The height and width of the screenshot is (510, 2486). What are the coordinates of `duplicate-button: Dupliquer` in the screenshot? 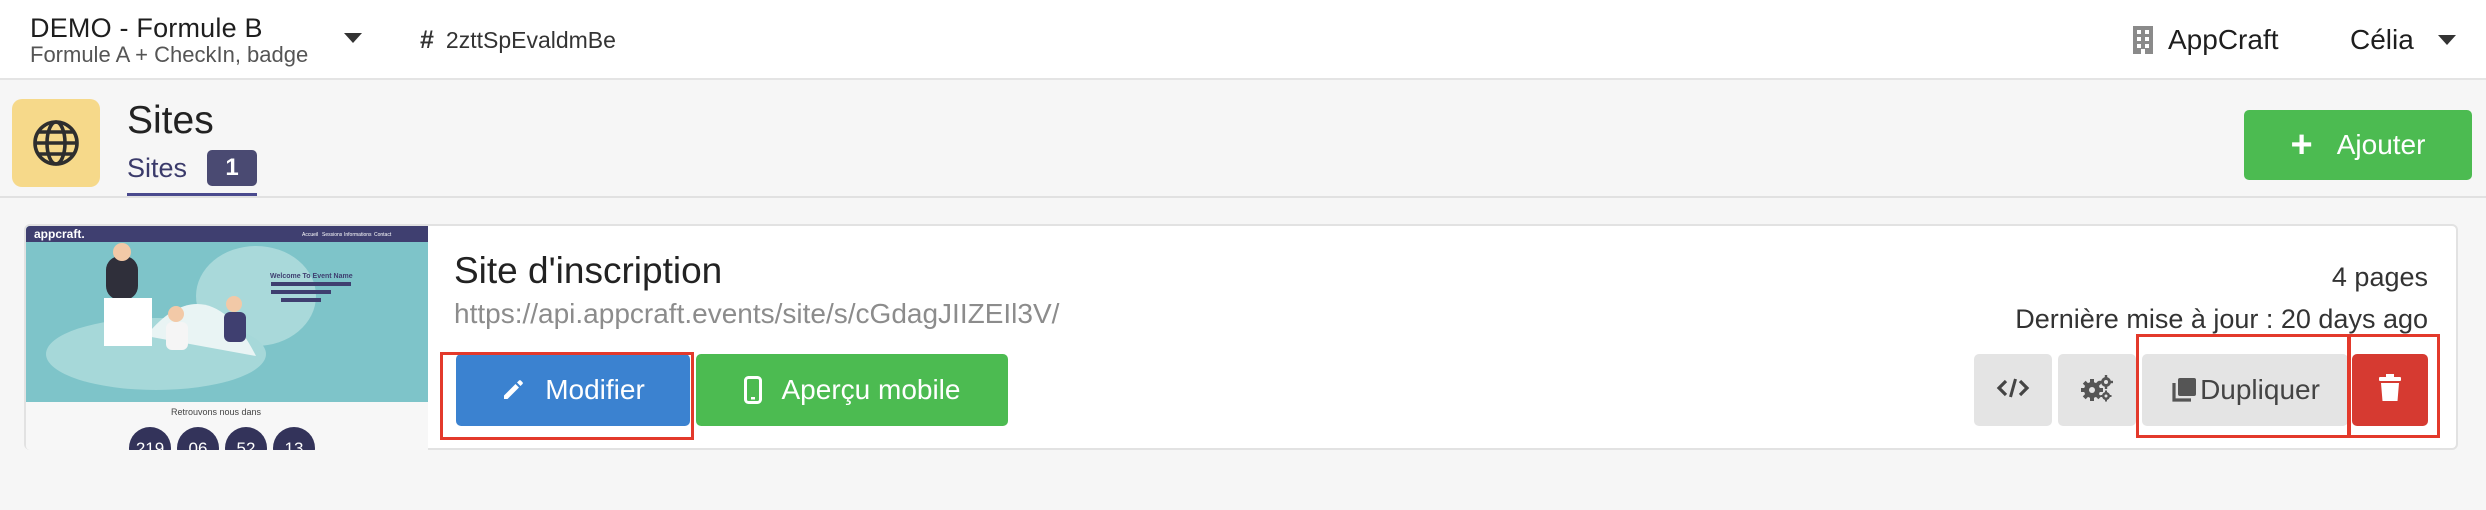 It's located at (2245, 390).